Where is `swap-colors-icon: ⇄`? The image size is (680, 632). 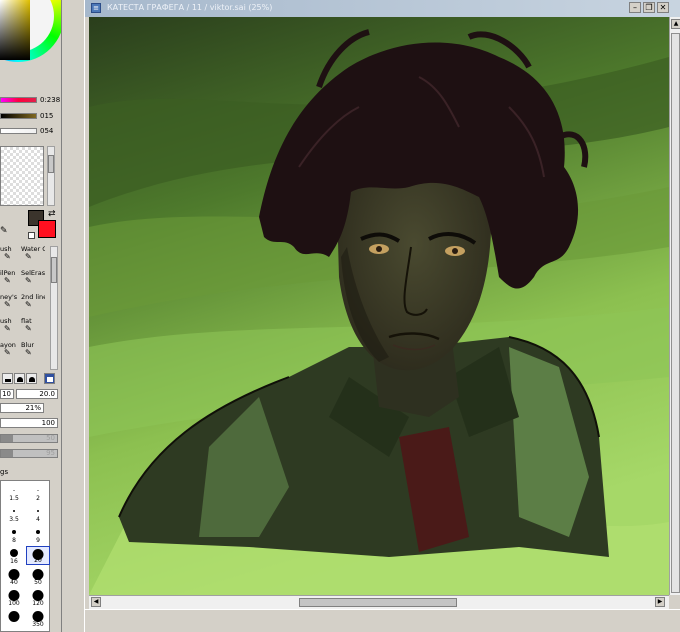
swap-colors-icon: ⇄ is located at coordinates (52, 214).